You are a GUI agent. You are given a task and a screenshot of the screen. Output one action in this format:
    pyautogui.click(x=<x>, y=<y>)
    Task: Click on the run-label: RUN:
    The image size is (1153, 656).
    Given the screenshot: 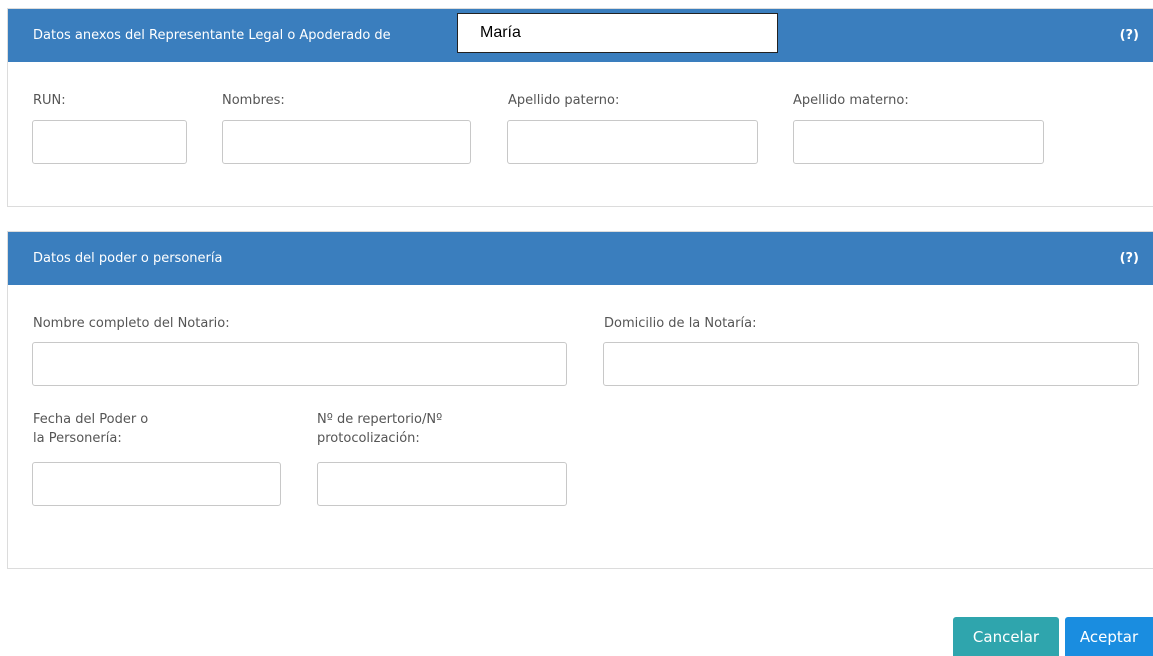 What is the action you would take?
    pyautogui.click(x=49, y=100)
    